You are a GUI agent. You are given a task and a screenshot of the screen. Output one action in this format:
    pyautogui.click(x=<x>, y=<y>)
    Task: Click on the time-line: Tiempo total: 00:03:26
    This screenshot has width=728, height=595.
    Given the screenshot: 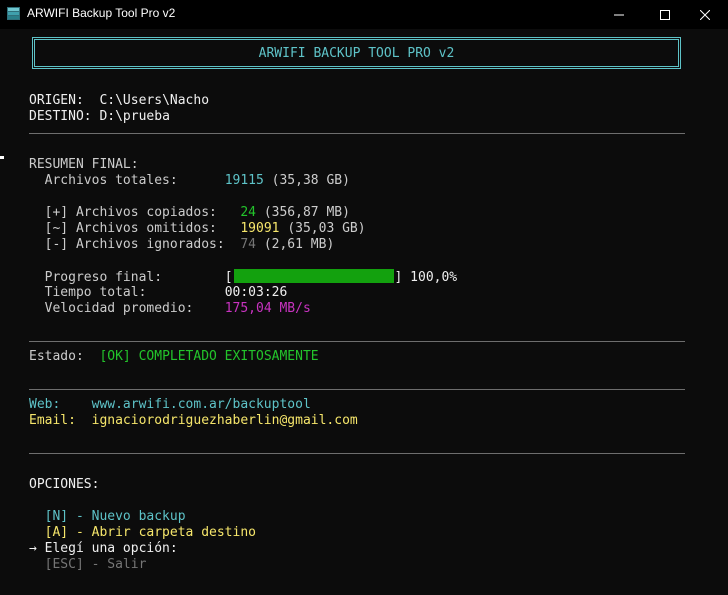 What is the action you would take?
    pyautogui.click(x=158, y=293)
    